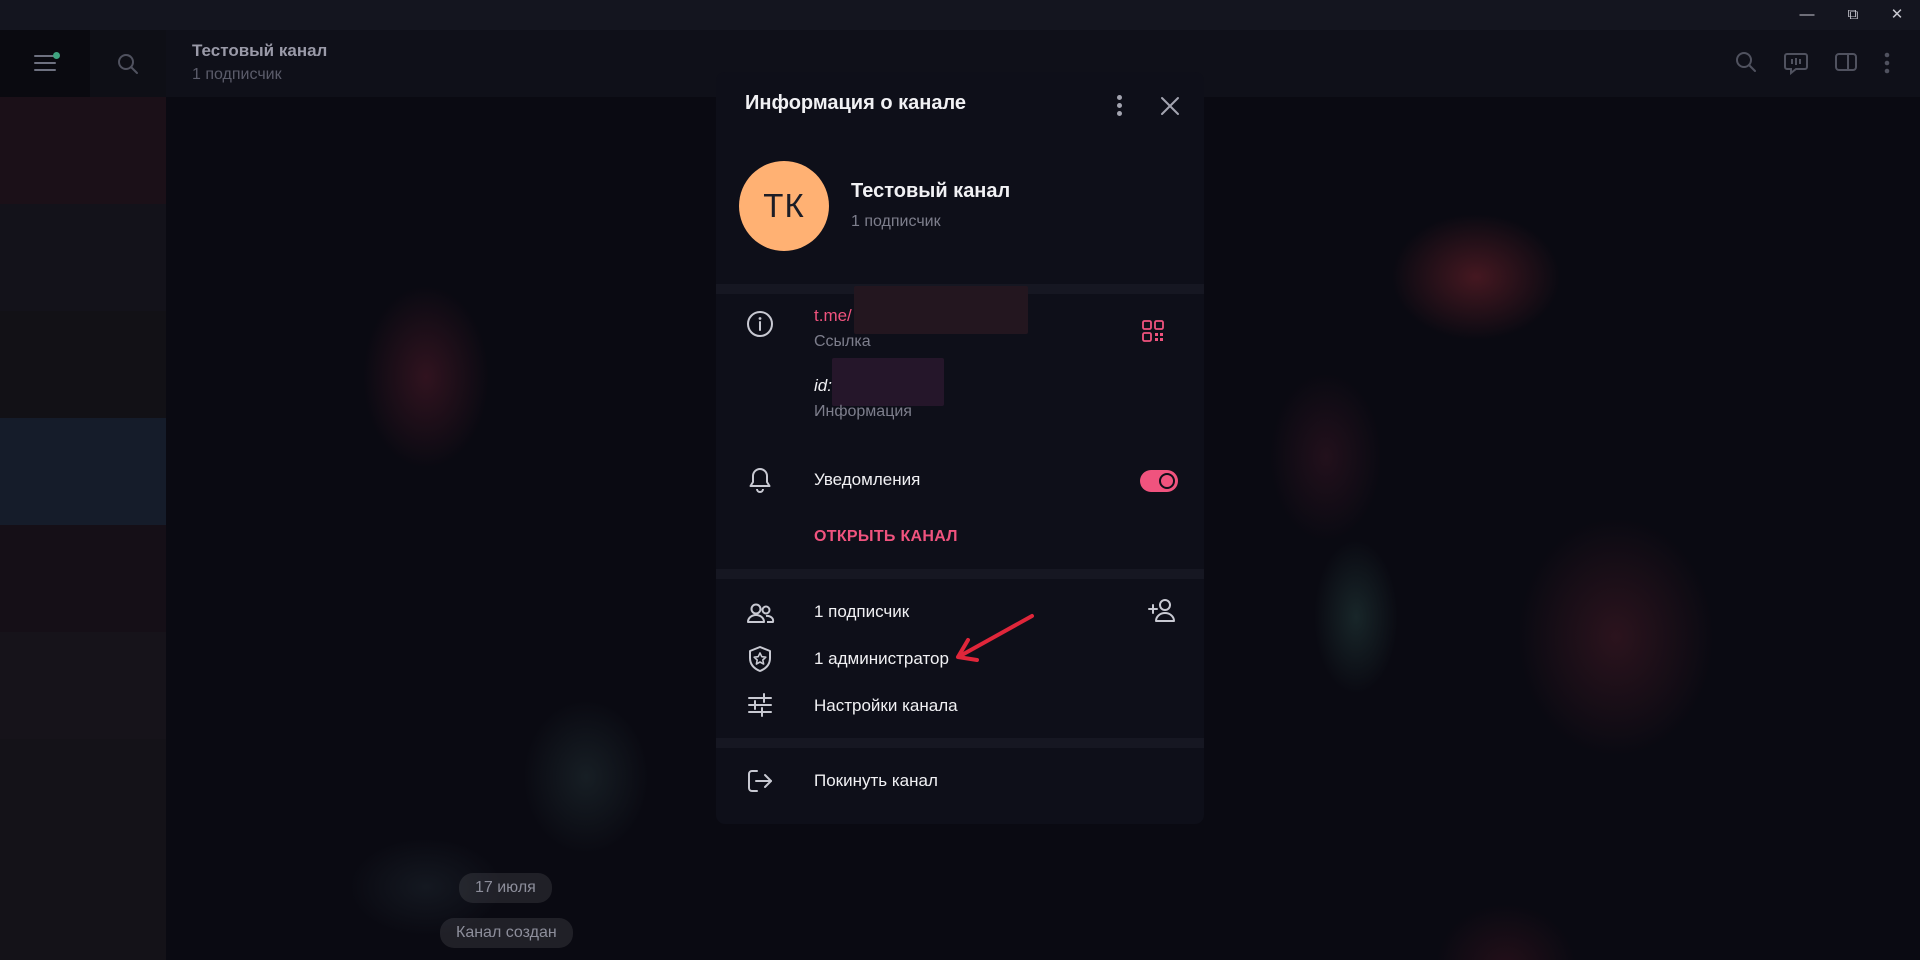 The height and width of the screenshot is (960, 1920). I want to click on redacted-id-mask, so click(888, 382).